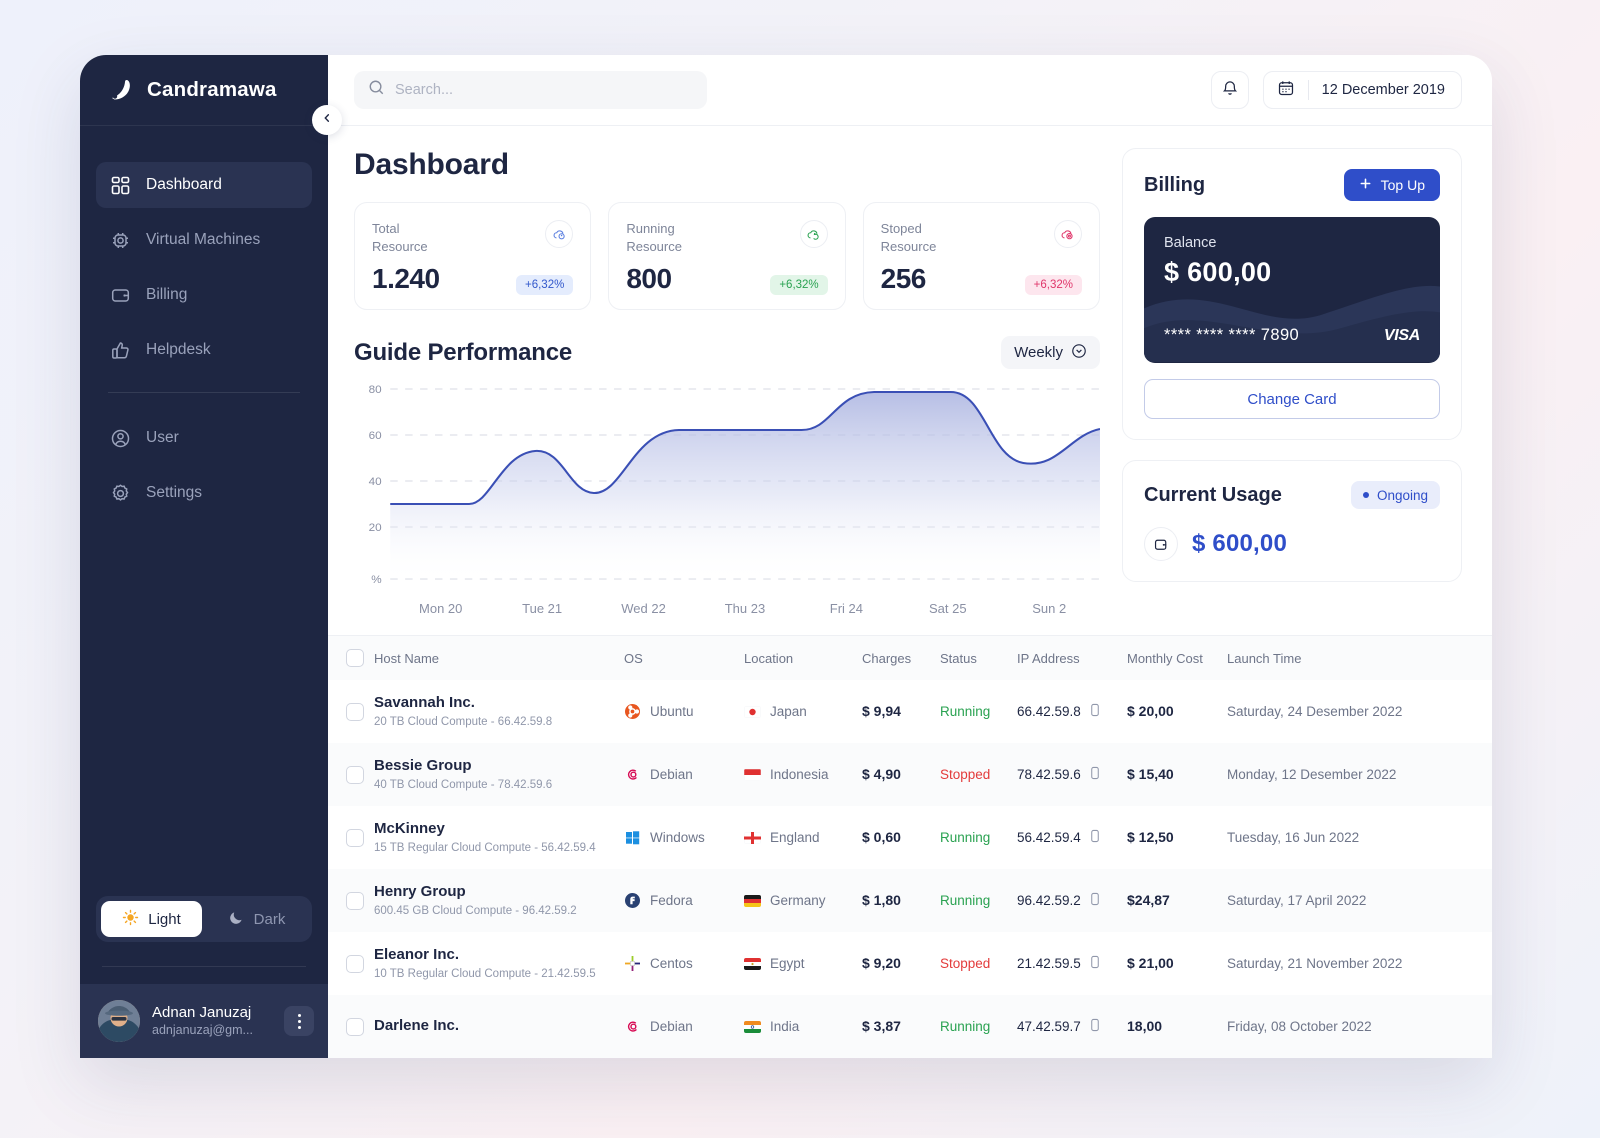 The width and height of the screenshot is (1600, 1138). Describe the element at coordinates (1229, 90) in the screenshot. I see `notifications-button` at that location.